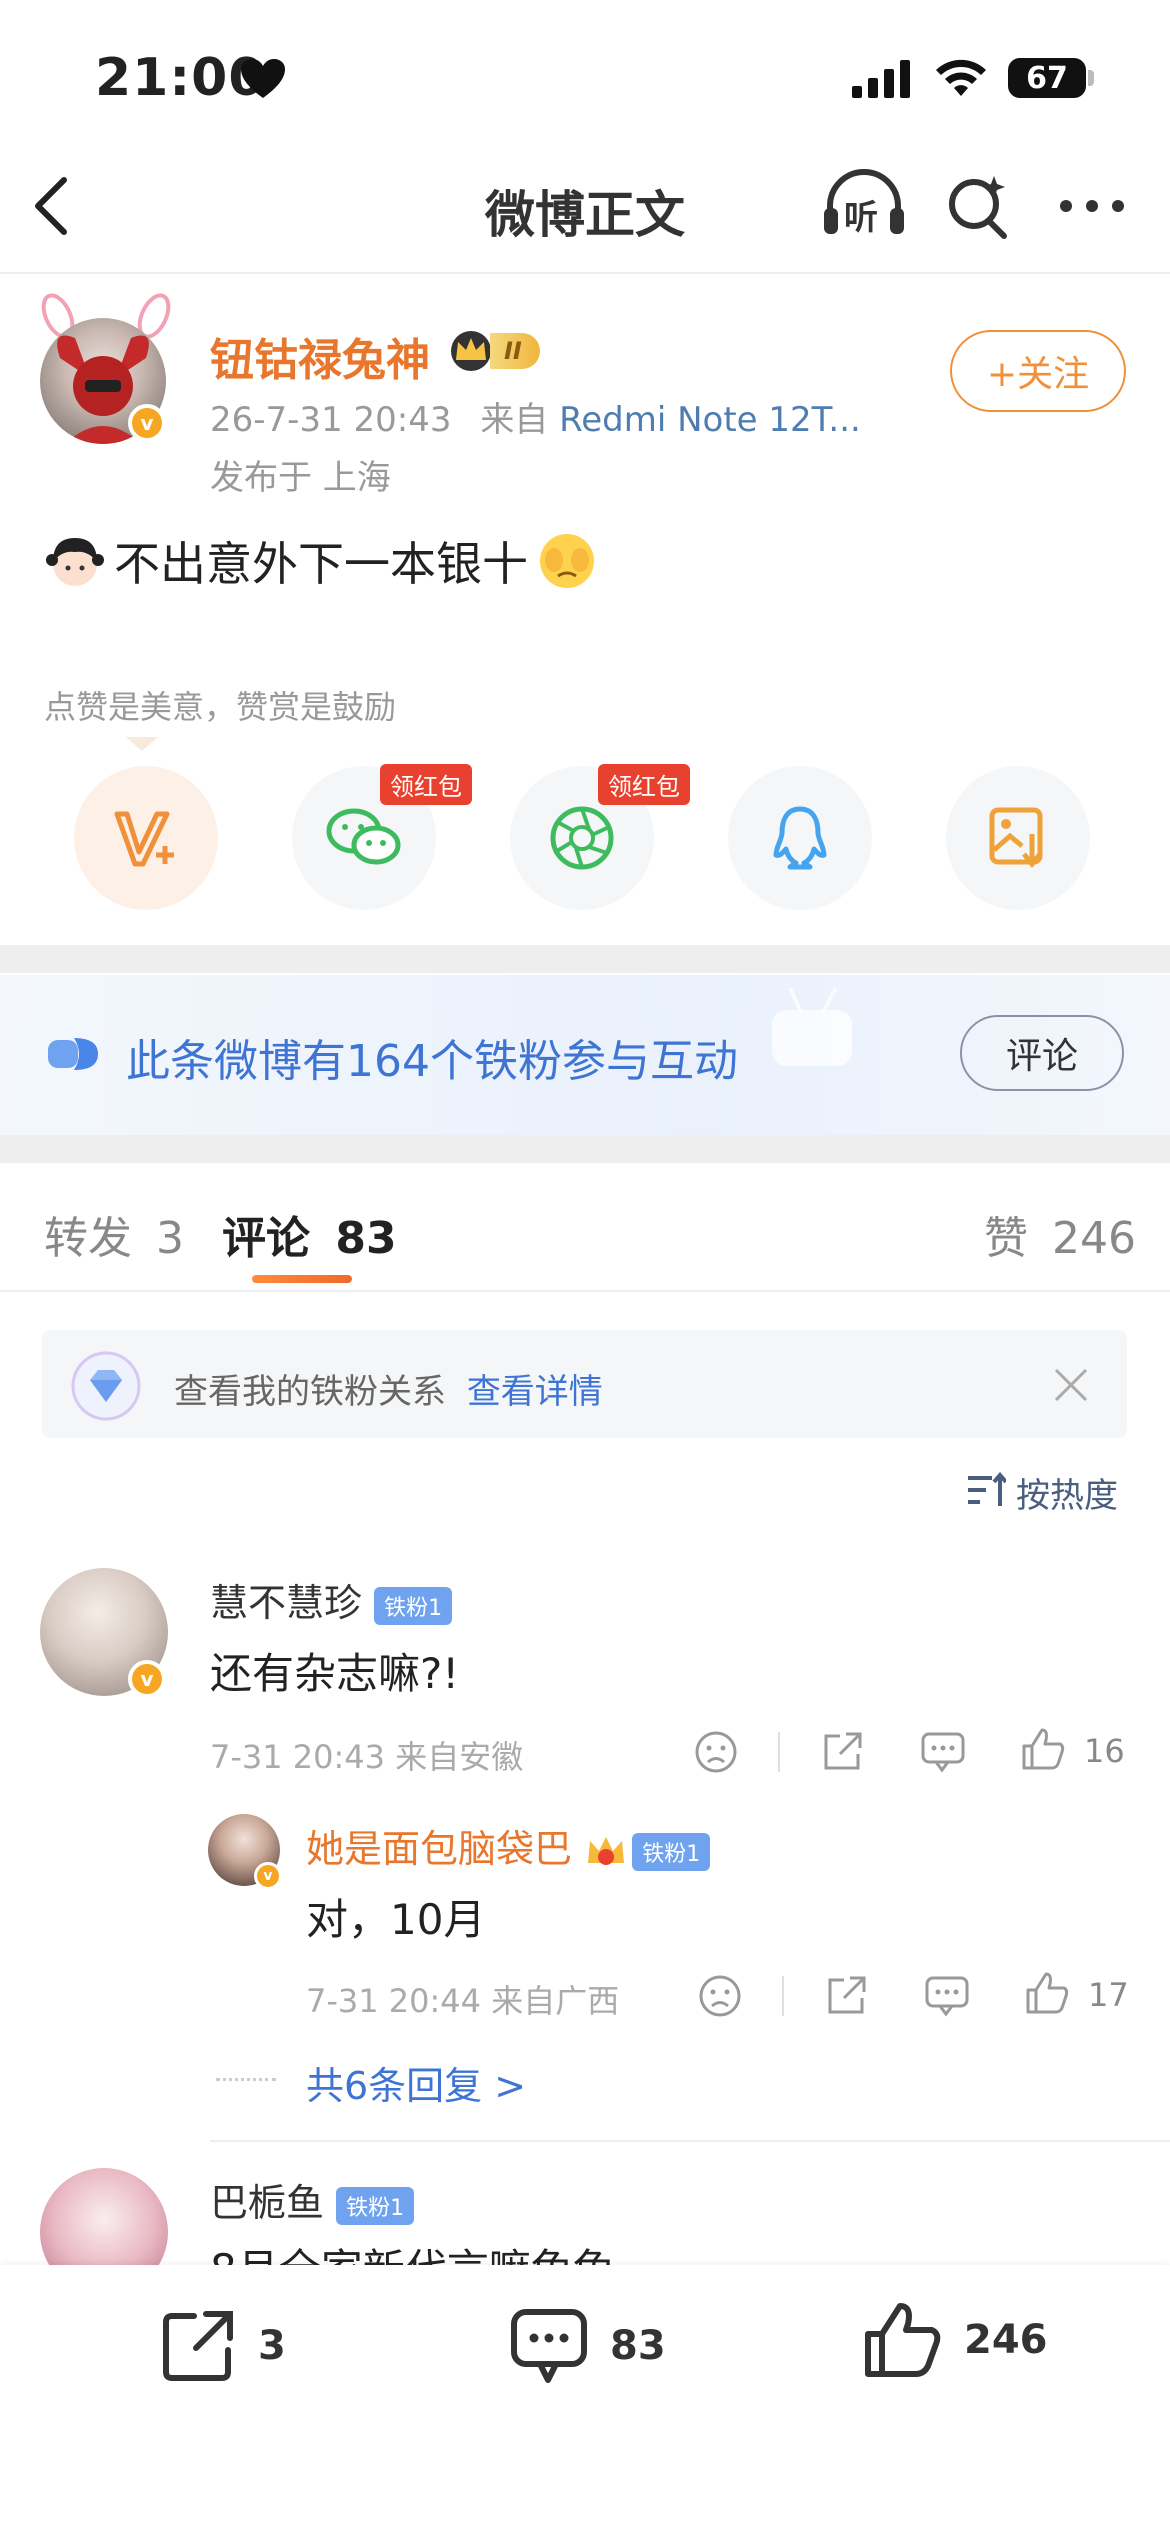 Image resolution: width=1170 pixels, height=2532 pixels. I want to click on commenter-name-text: 巴栀鱼, so click(267, 2203).